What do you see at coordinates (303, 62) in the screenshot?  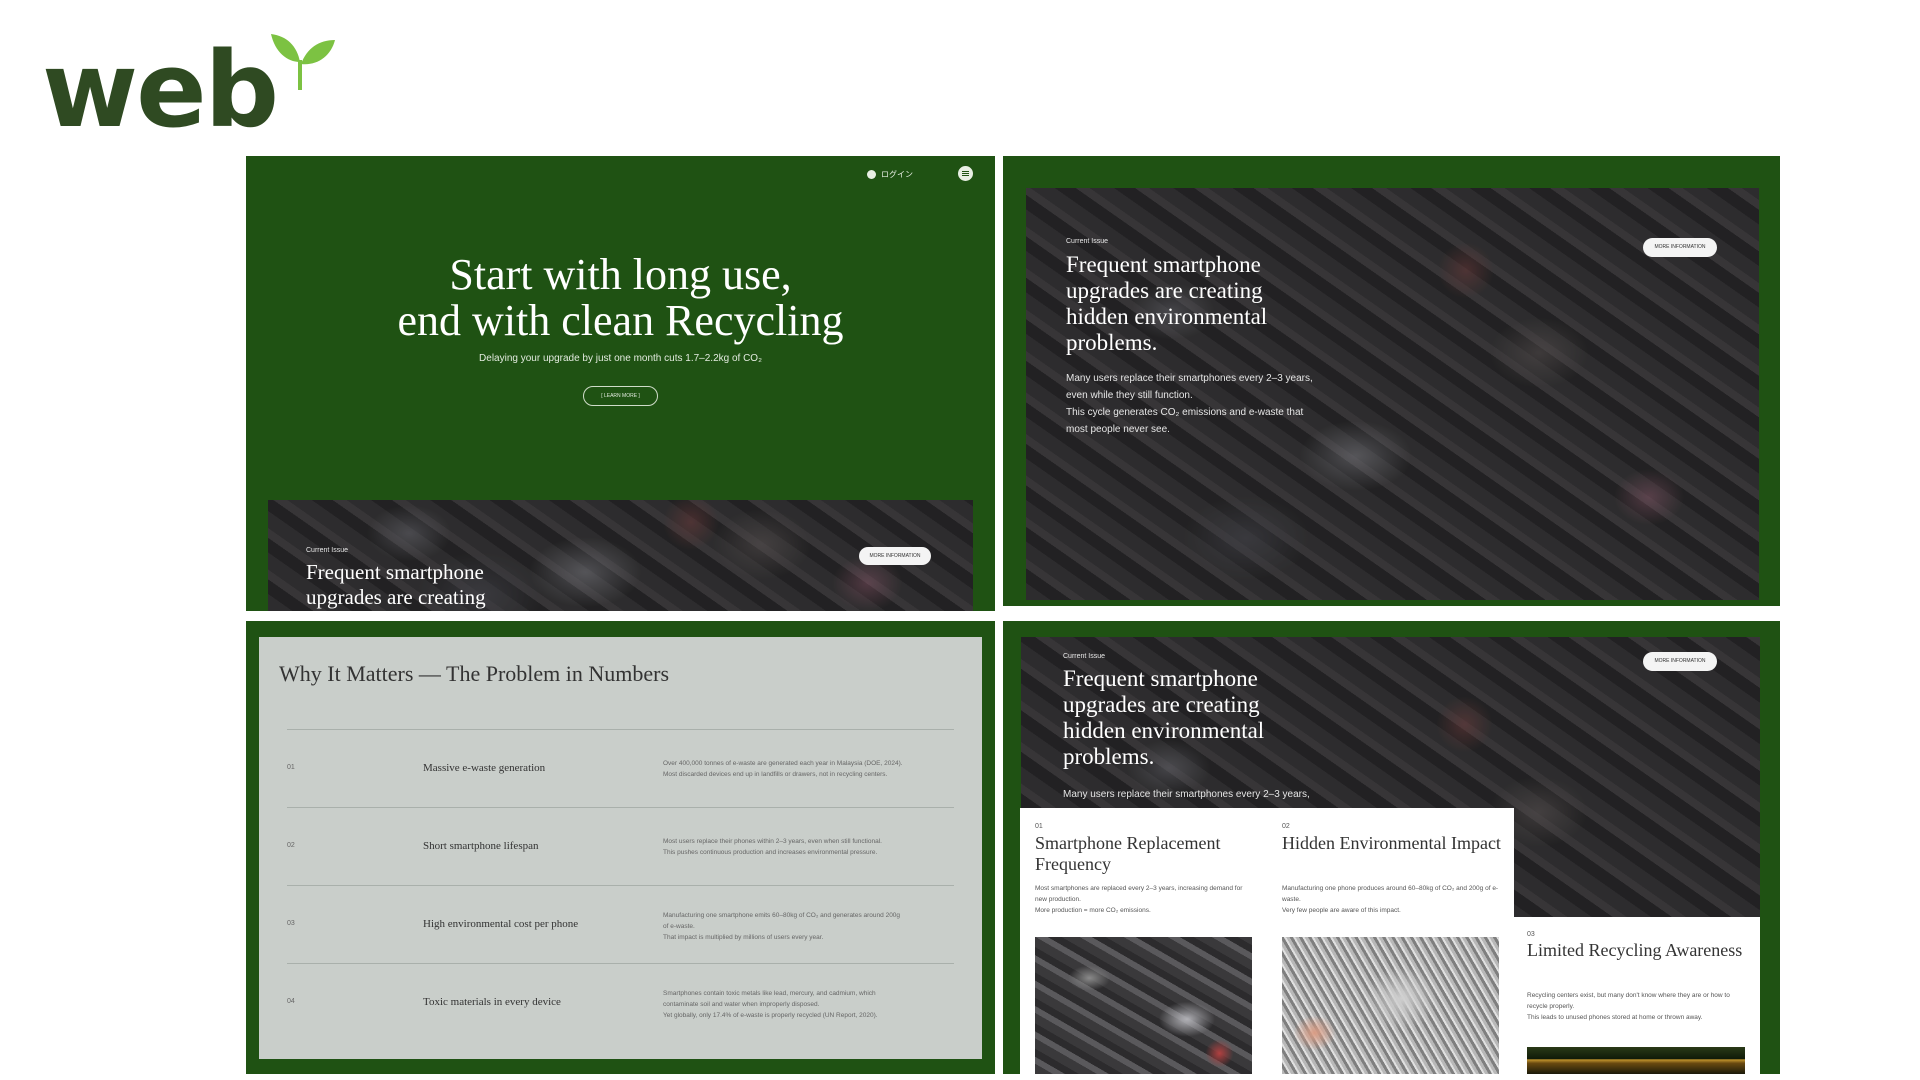 I see `sprout-leaf-icon` at bounding box center [303, 62].